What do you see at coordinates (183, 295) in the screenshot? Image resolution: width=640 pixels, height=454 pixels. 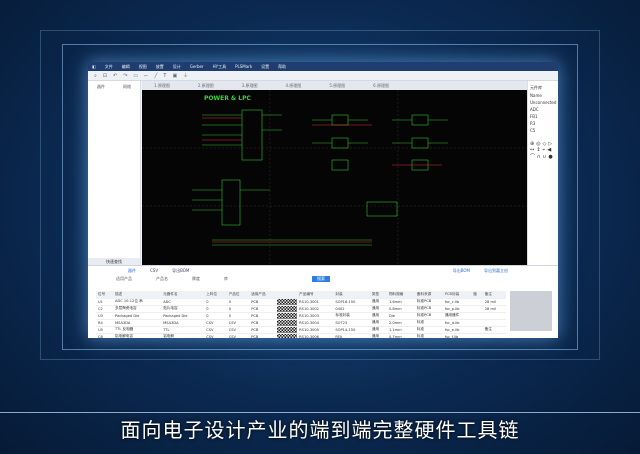 I see `column-header: 元器件名` at bounding box center [183, 295].